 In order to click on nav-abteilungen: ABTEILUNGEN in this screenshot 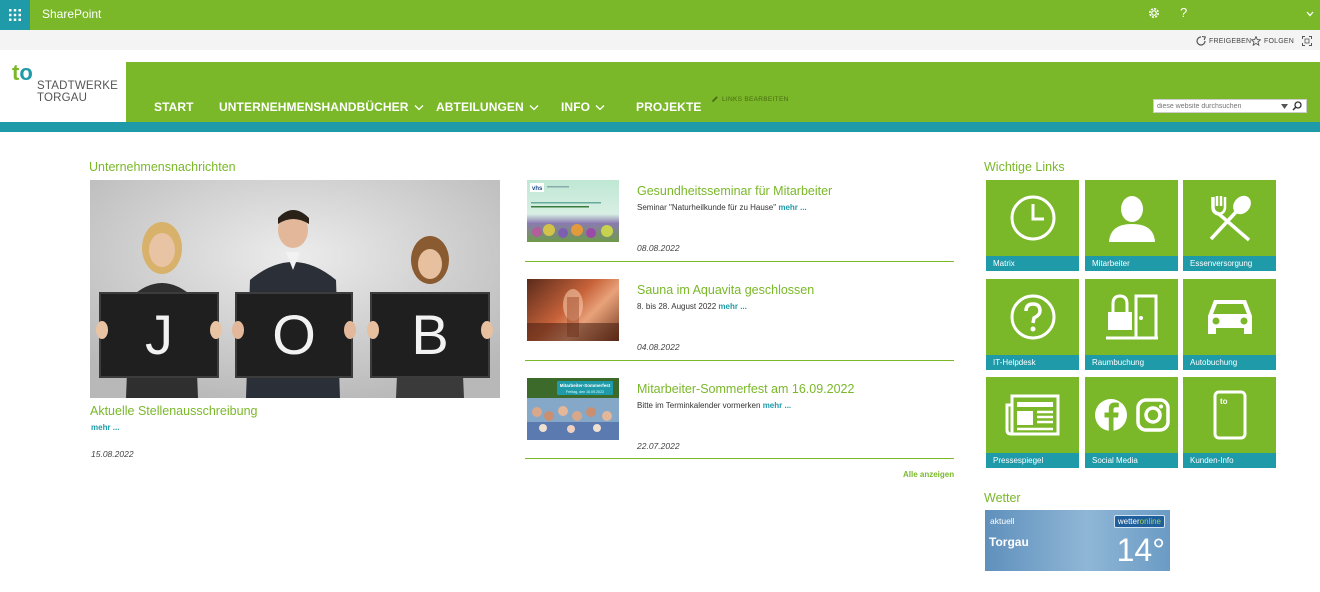, I will do `click(487, 107)`.